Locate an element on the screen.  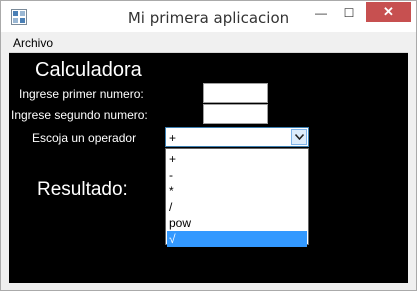
minimize-icon: — is located at coordinates (321, 13).